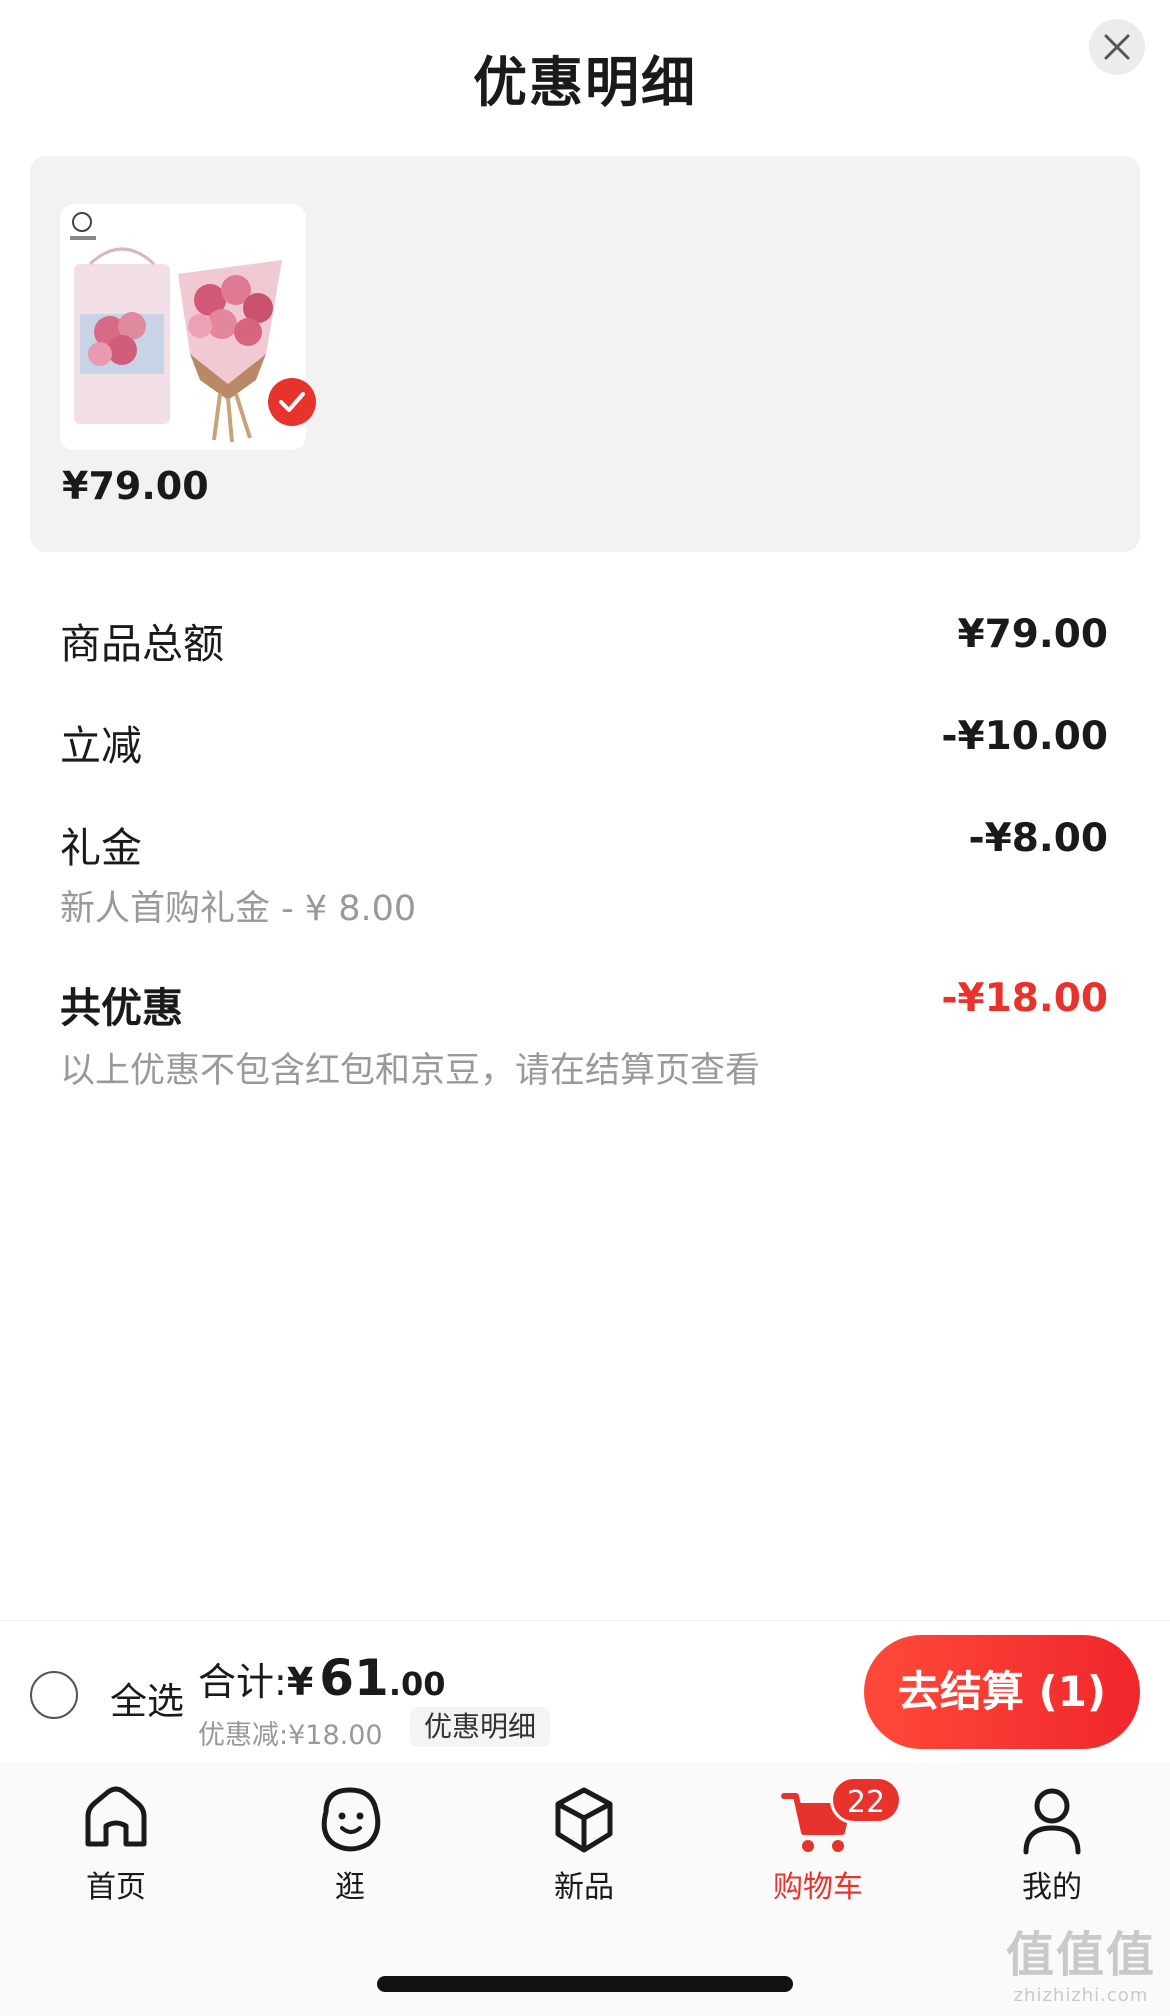  I want to click on cart-count-badge: 22, so click(866, 1800).